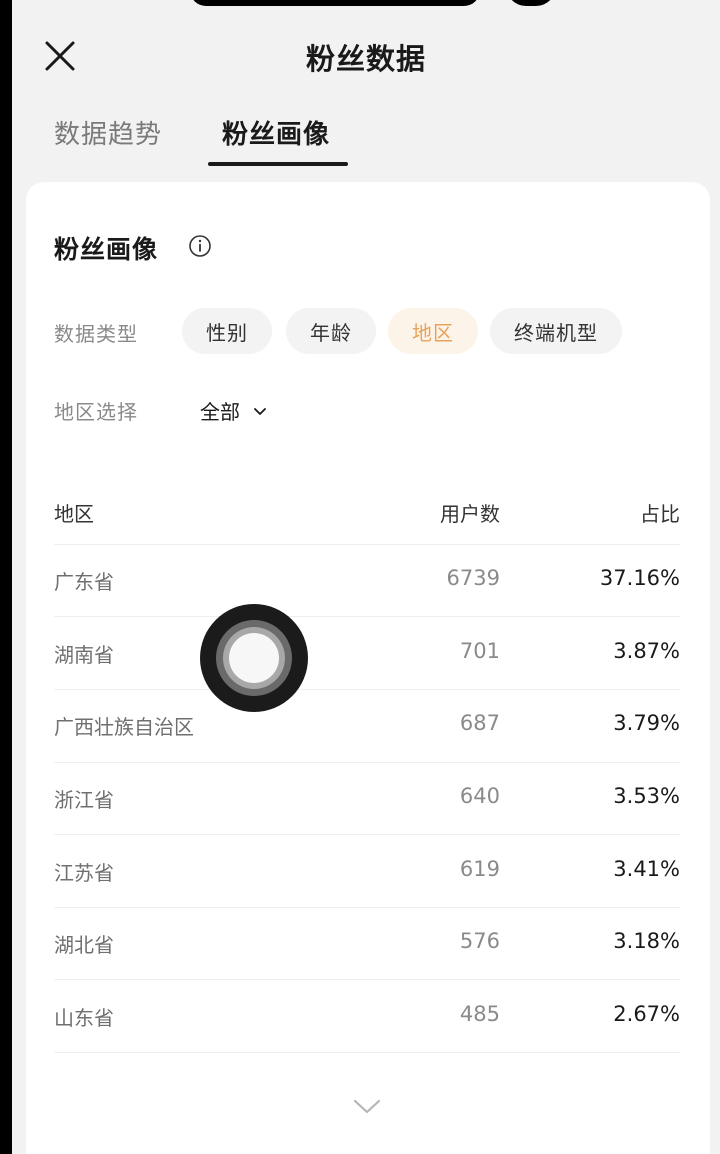 Image resolution: width=720 pixels, height=1154 pixels. What do you see at coordinates (108, 132) in the screenshot?
I see `tab-data-trend: 数据趋势` at bounding box center [108, 132].